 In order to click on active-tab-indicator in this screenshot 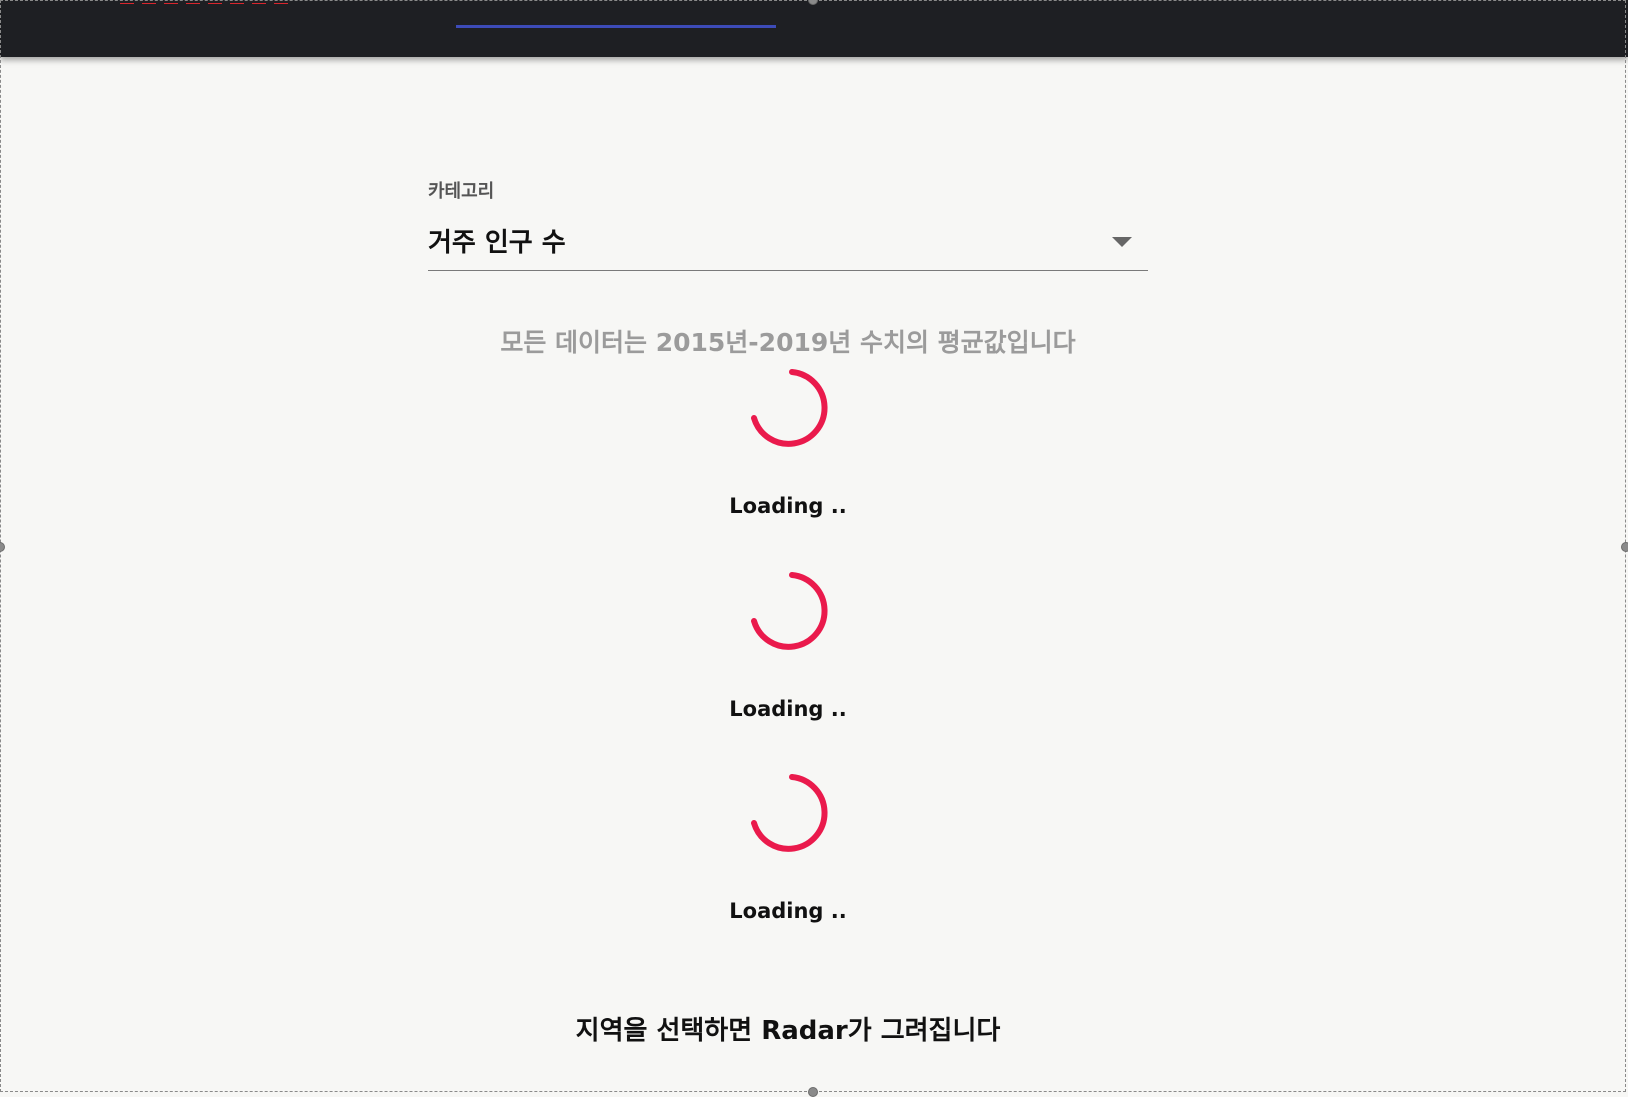, I will do `click(616, 26)`.